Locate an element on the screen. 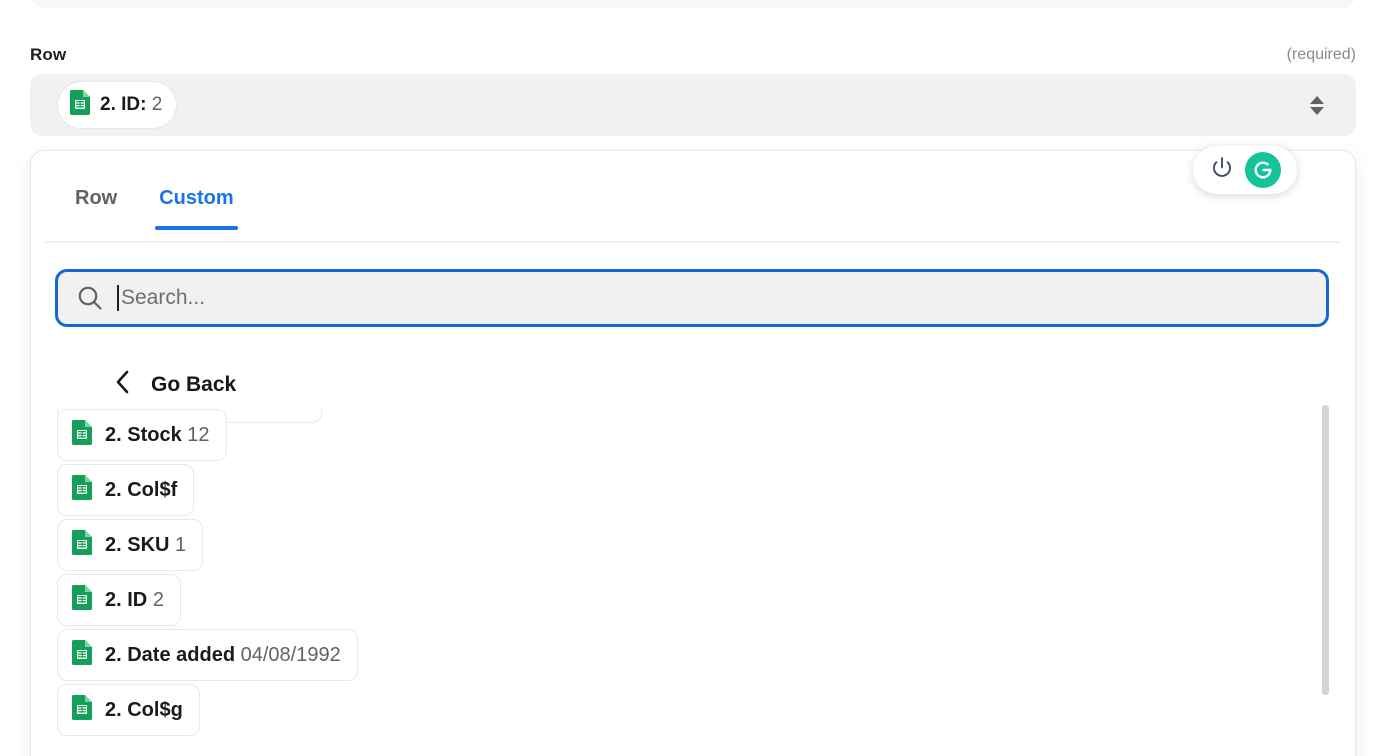  list-item: 2. Date added 04/08/1992 is located at coordinates (207, 655).